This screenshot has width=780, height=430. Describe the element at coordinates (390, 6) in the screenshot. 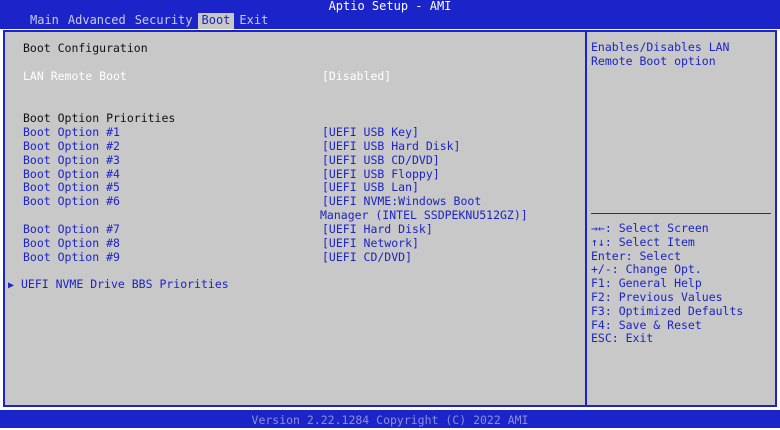

I see `app-title: Aptio Setup - AMI` at that location.